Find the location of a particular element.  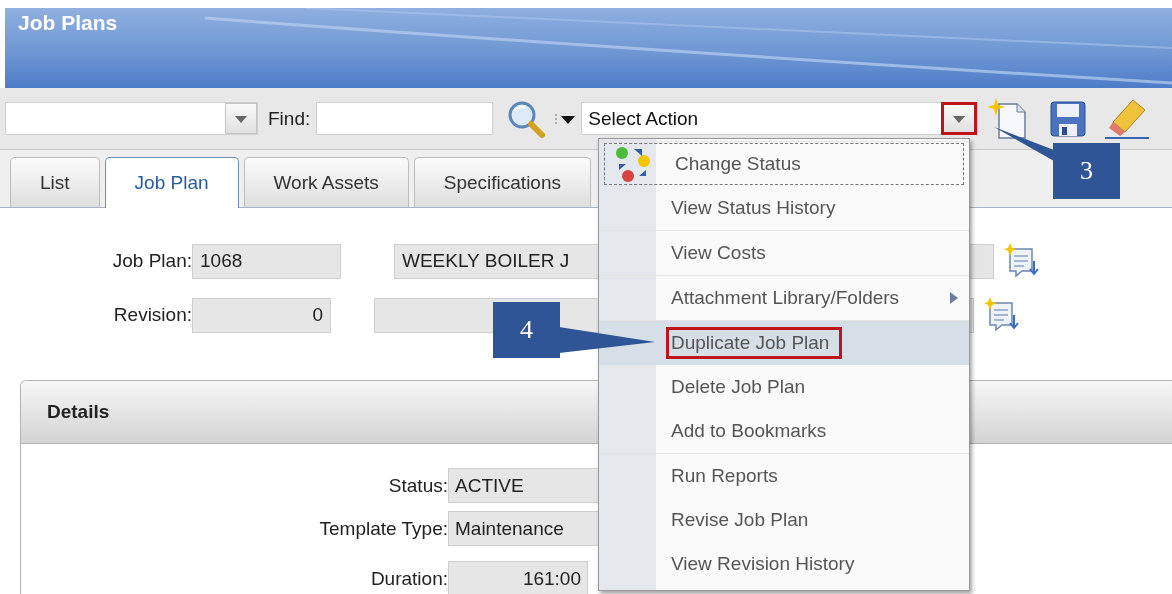

input-field: 161:00 is located at coordinates (518, 577).